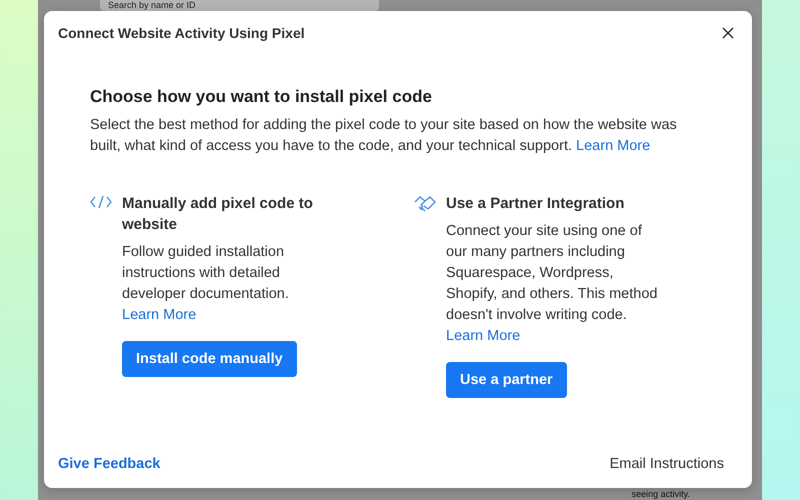 The width and height of the screenshot is (800, 500). I want to click on option-description: Follow guided installation instructions with detailed developer documentation. Learn More, so click(206, 284).